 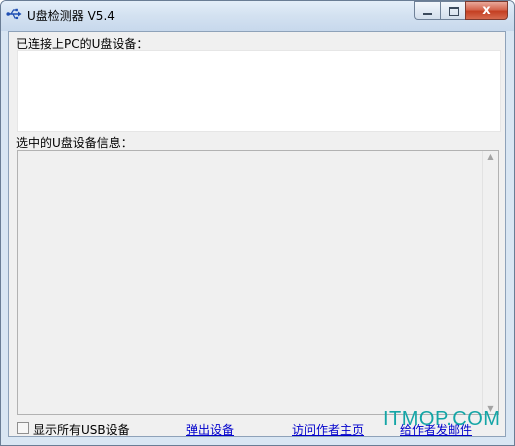 I want to click on close-icon: x, so click(x=486, y=10).